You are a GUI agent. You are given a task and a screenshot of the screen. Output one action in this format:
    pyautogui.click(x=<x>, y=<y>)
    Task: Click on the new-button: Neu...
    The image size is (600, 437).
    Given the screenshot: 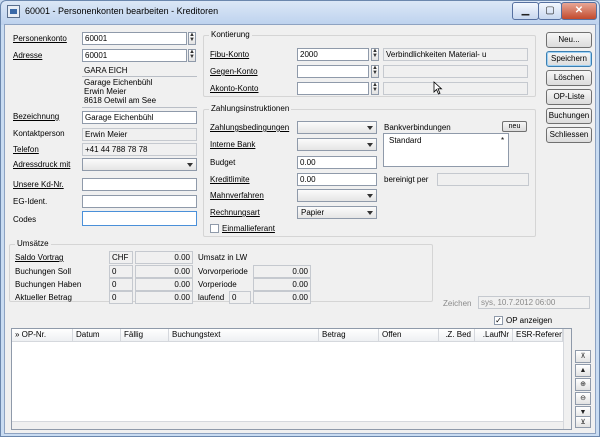 What is the action you would take?
    pyautogui.click(x=569, y=40)
    